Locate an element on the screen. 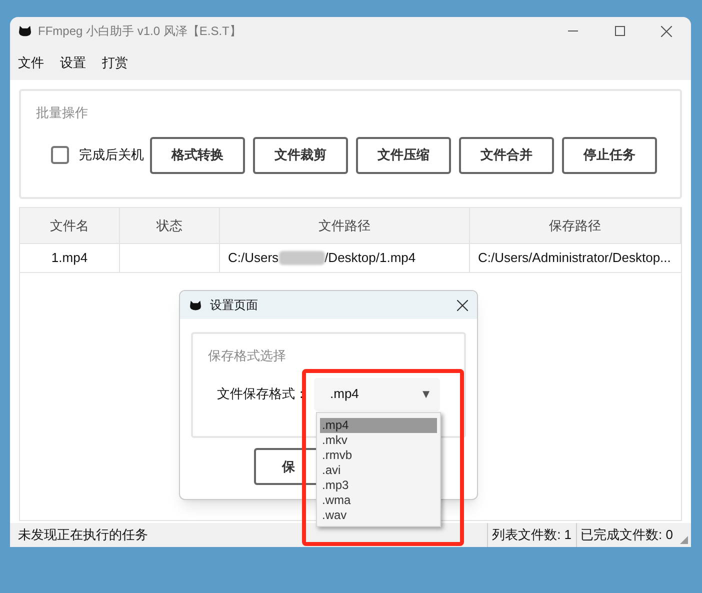 This screenshot has width=702, height=593. format-combo-box: .mp4 ▼ is located at coordinates (377, 394).